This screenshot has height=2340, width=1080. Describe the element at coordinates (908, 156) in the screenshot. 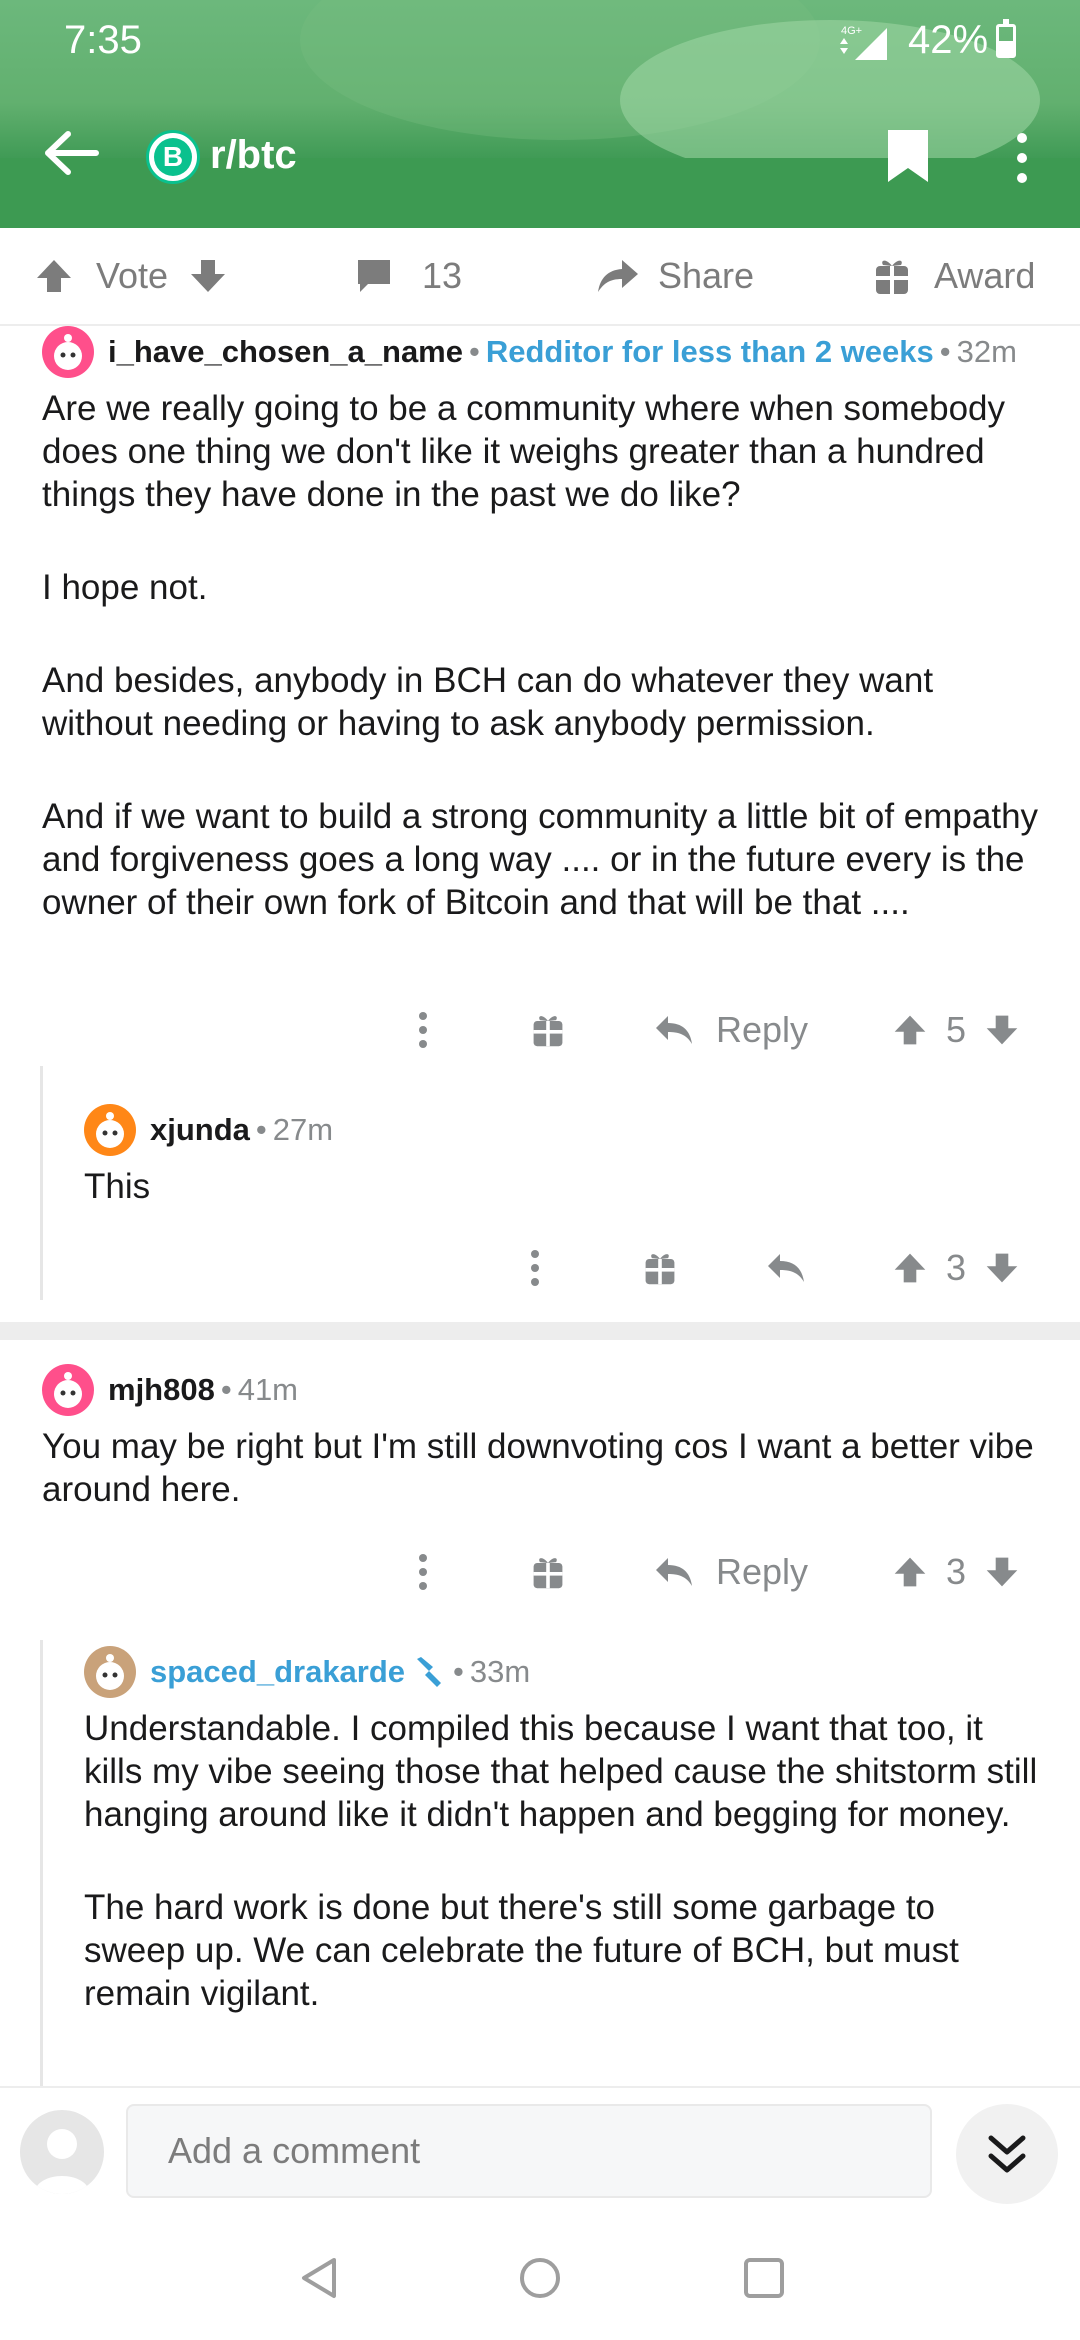

I see `bookmark-icon` at that location.